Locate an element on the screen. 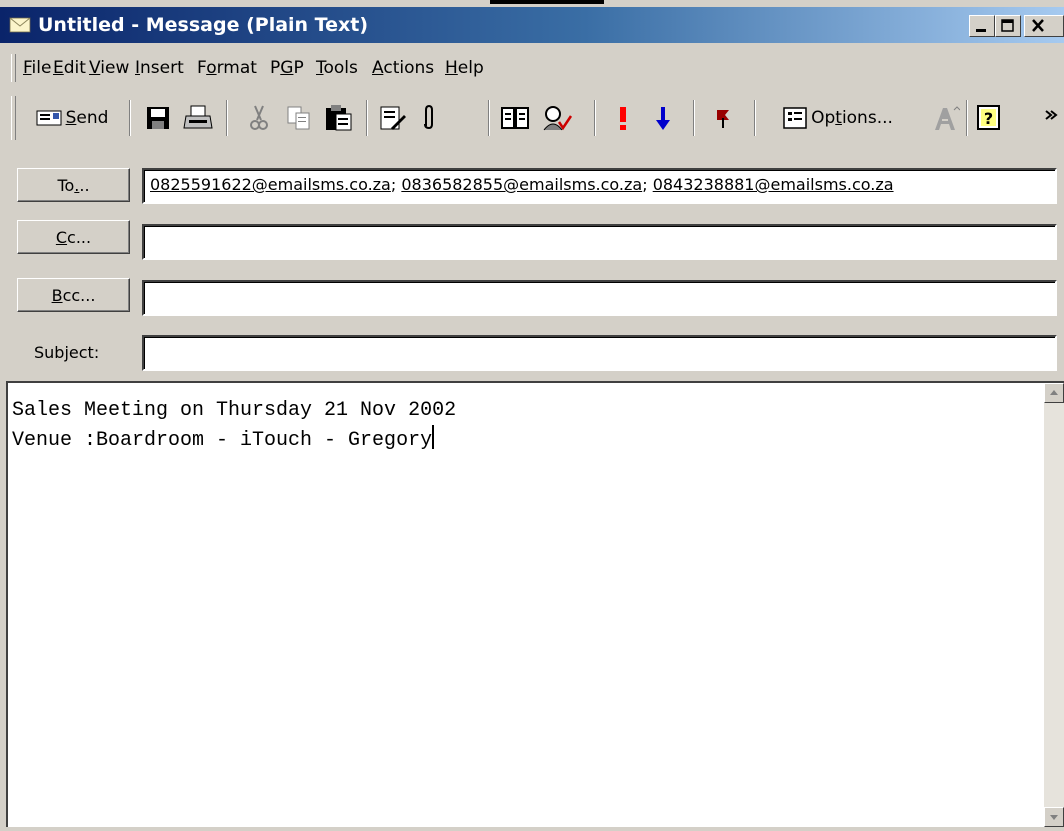 This screenshot has width=1064, height=831. cut-button is located at coordinates (259, 118).